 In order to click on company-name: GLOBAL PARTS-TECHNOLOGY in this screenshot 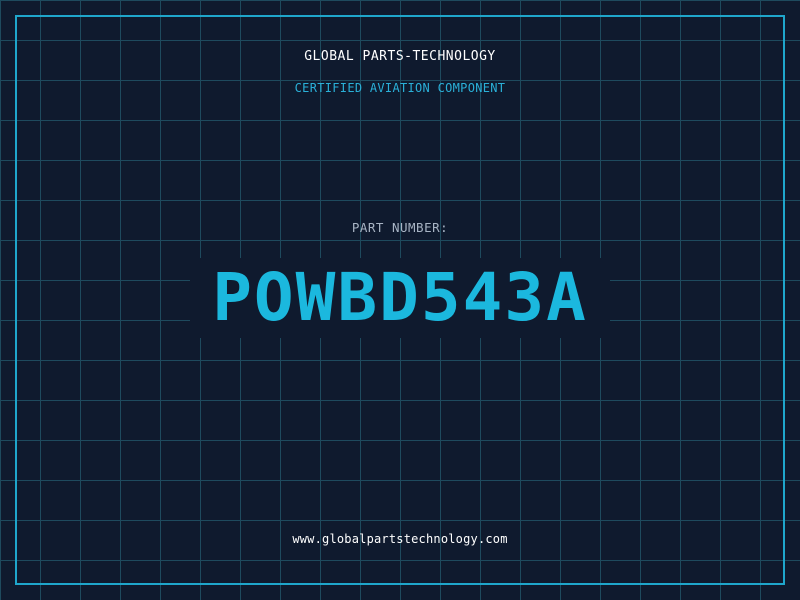, I will do `click(400, 56)`.